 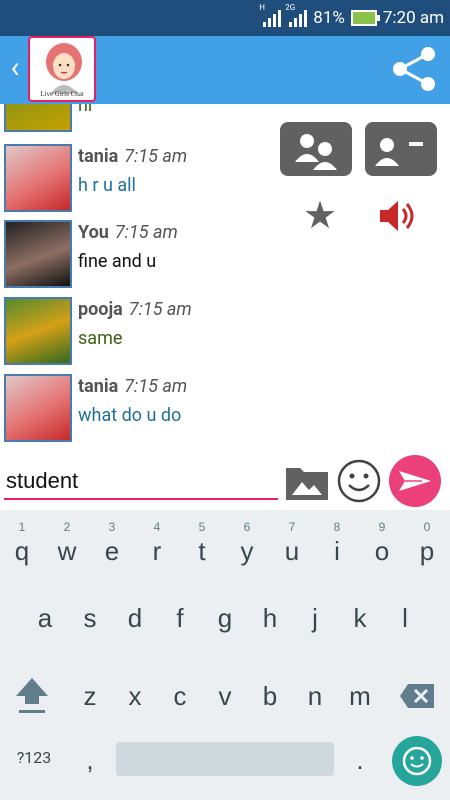 I want to click on key-k: k, so click(x=360, y=618).